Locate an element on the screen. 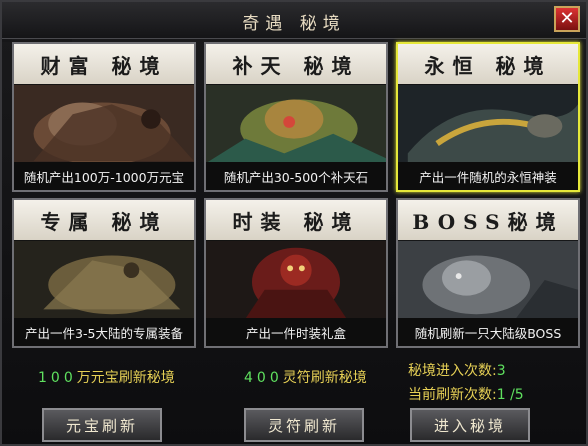 Image resolution: width=588 pixels, height=446 pixels. realm-card-header: 补天 秘境 is located at coordinates (296, 64).